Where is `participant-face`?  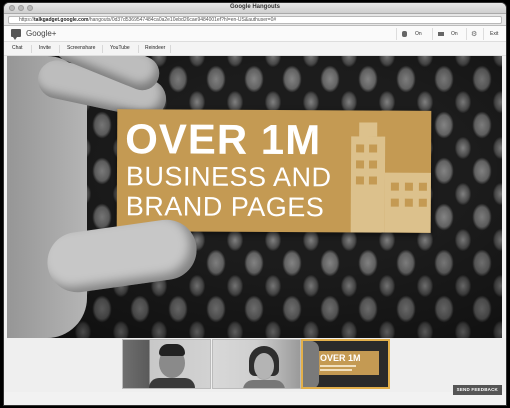 participant-face is located at coordinates (264, 366).